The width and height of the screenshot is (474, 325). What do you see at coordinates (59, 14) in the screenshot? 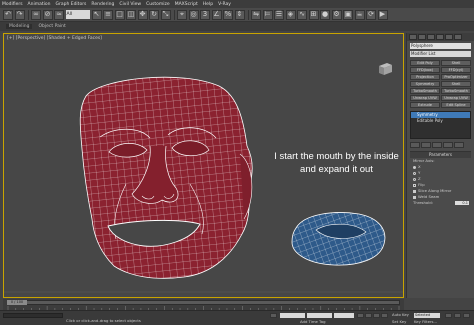
I see `bind-spacewarp-icon: ≈` at bounding box center [59, 14].